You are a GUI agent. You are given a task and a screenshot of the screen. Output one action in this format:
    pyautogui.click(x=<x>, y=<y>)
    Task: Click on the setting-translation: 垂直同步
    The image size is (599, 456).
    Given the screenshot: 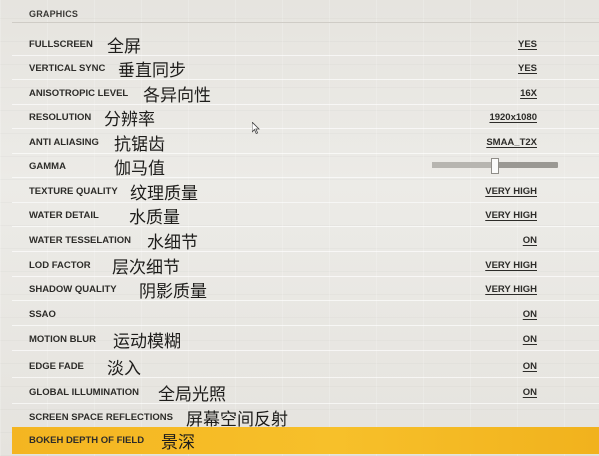 What is the action you would take?
    pyautogui.click(x=152, y=71)
    